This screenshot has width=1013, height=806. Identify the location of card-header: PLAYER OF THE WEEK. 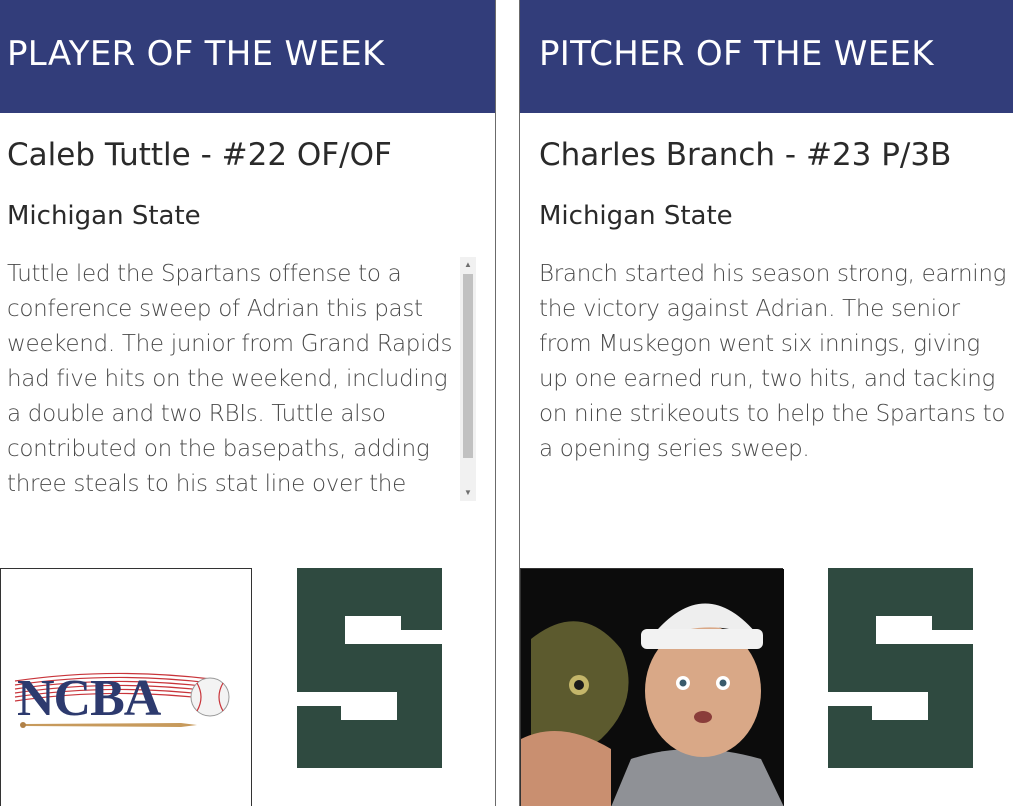
(247, 56).